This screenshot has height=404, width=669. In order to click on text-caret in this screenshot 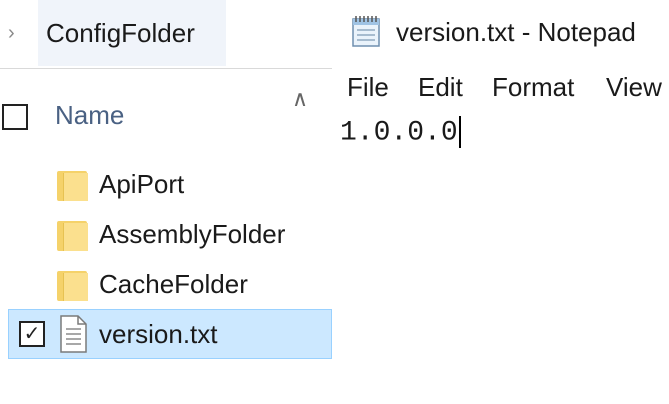, I will do `click(459, 132)`.